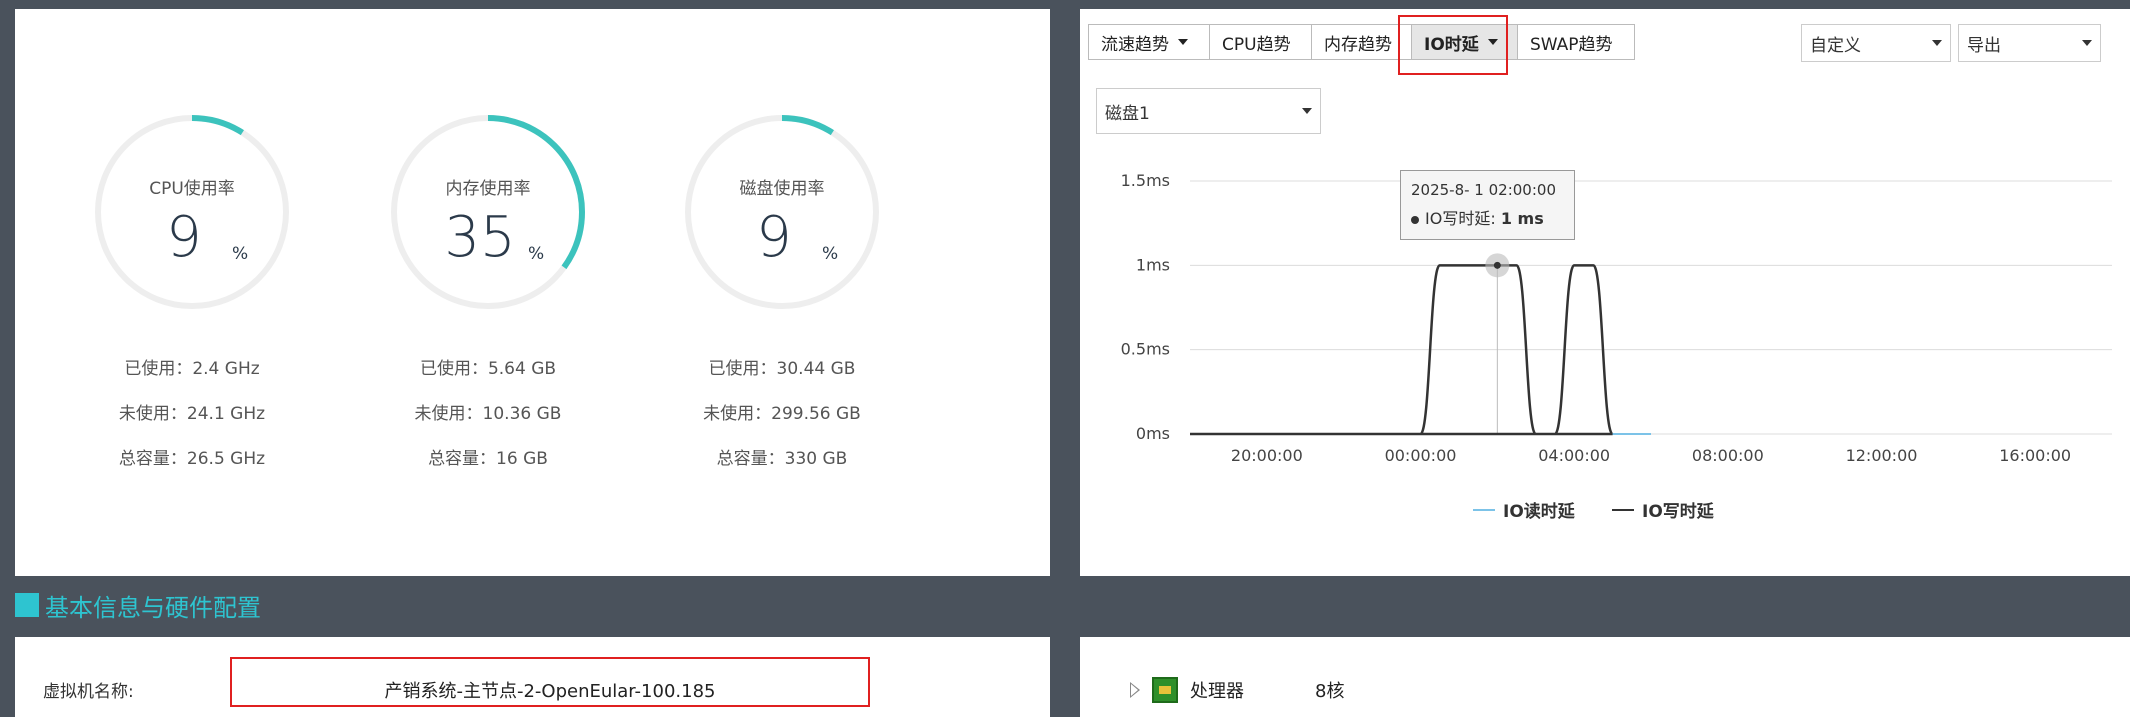  What do you see at coordinates (184, 237) in the screenshot?
I see `cpu-gauge-value: 9` at bounding box center [184, 237].